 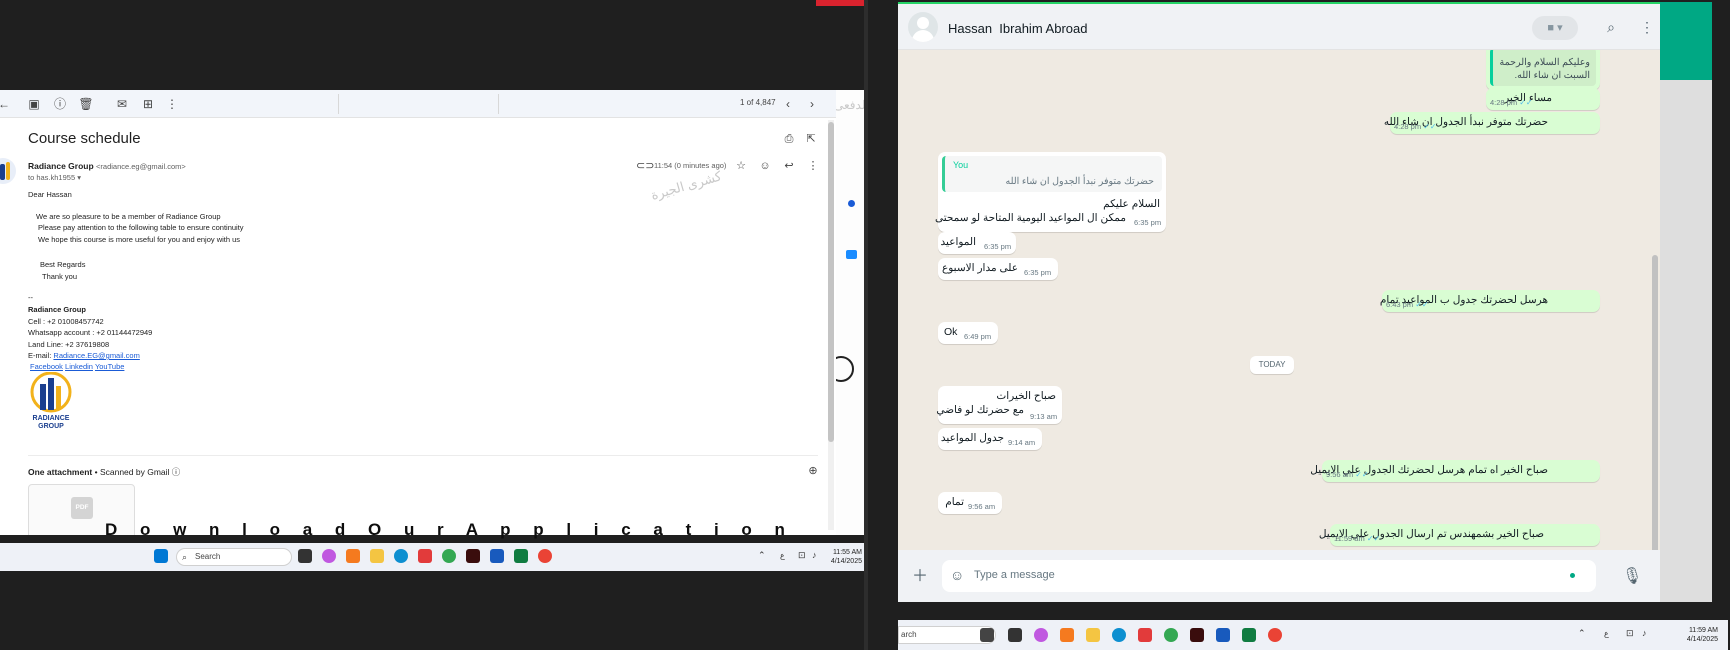 I want to click on contact-name: Hassan Ibrahim Abroad, so click(x=1017, y=28).